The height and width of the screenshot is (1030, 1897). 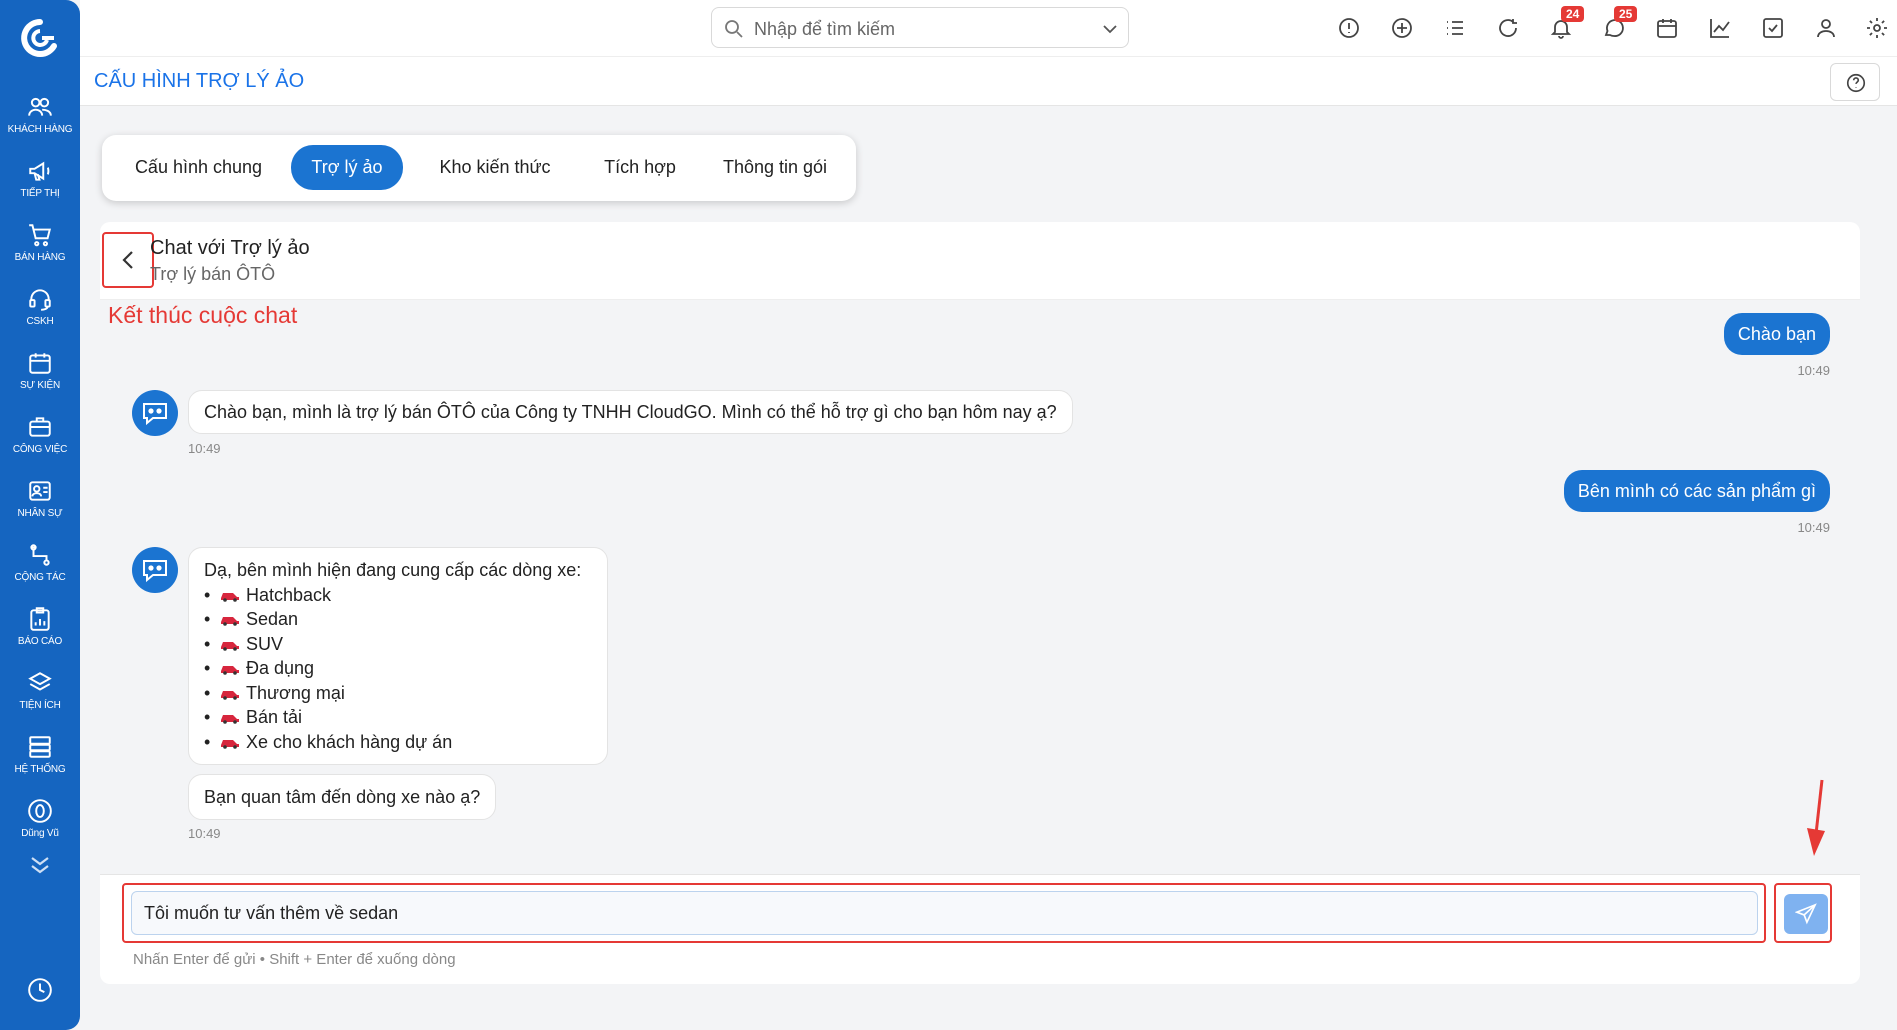 What do you see at coordinates (980, 261) in the screenshot?
I see `chat-header: Chat với Trợ lý ảo Trợ lý bán ÔTÔ` at bounding box center [980, 261].